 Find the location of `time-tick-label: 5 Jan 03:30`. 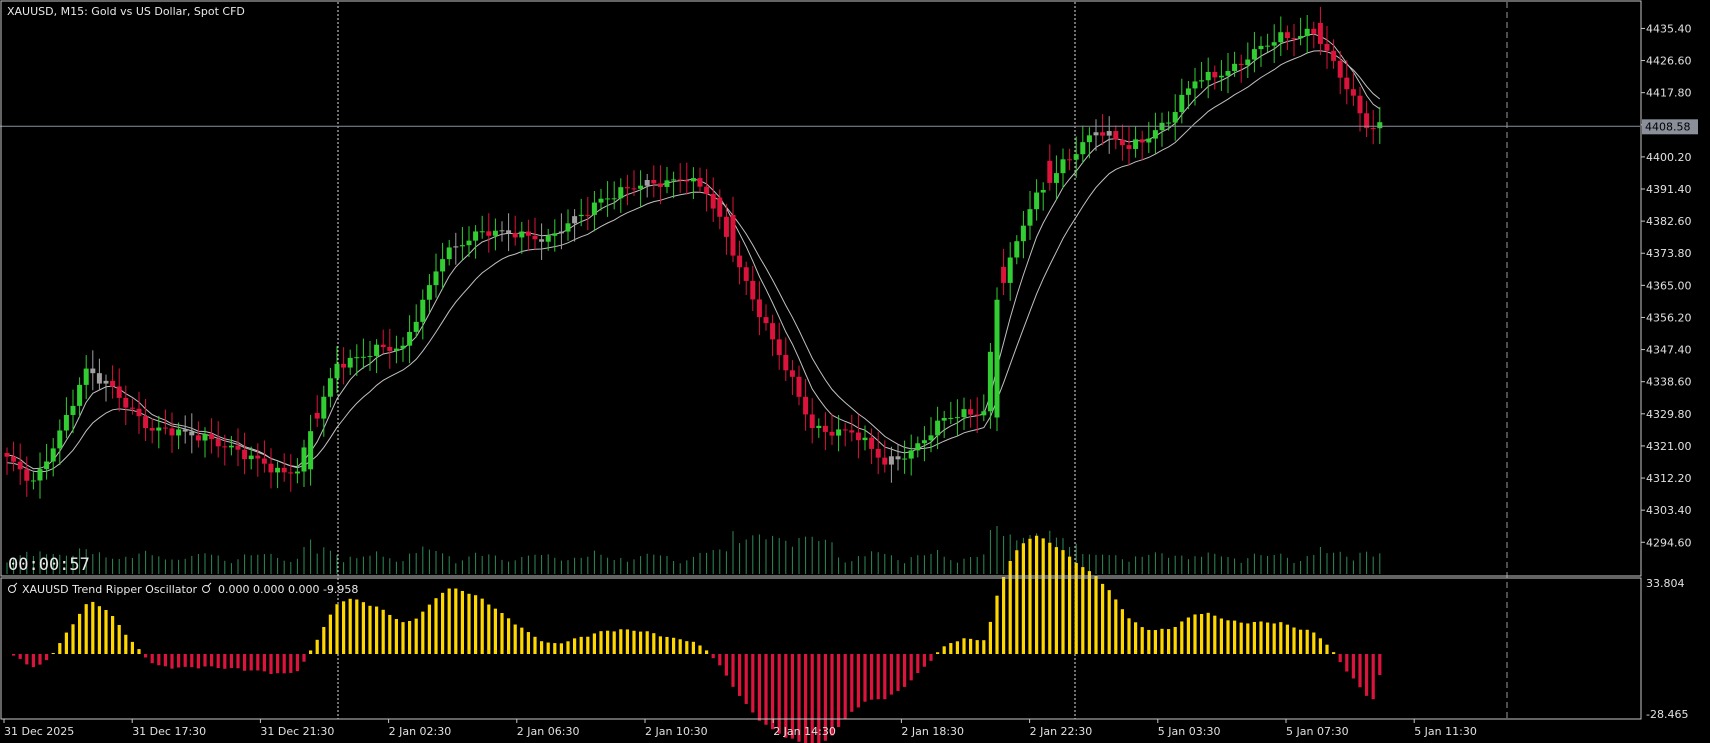

time-tick-label: 5 Jan 03:30 is located at coordinates (1189, 731).